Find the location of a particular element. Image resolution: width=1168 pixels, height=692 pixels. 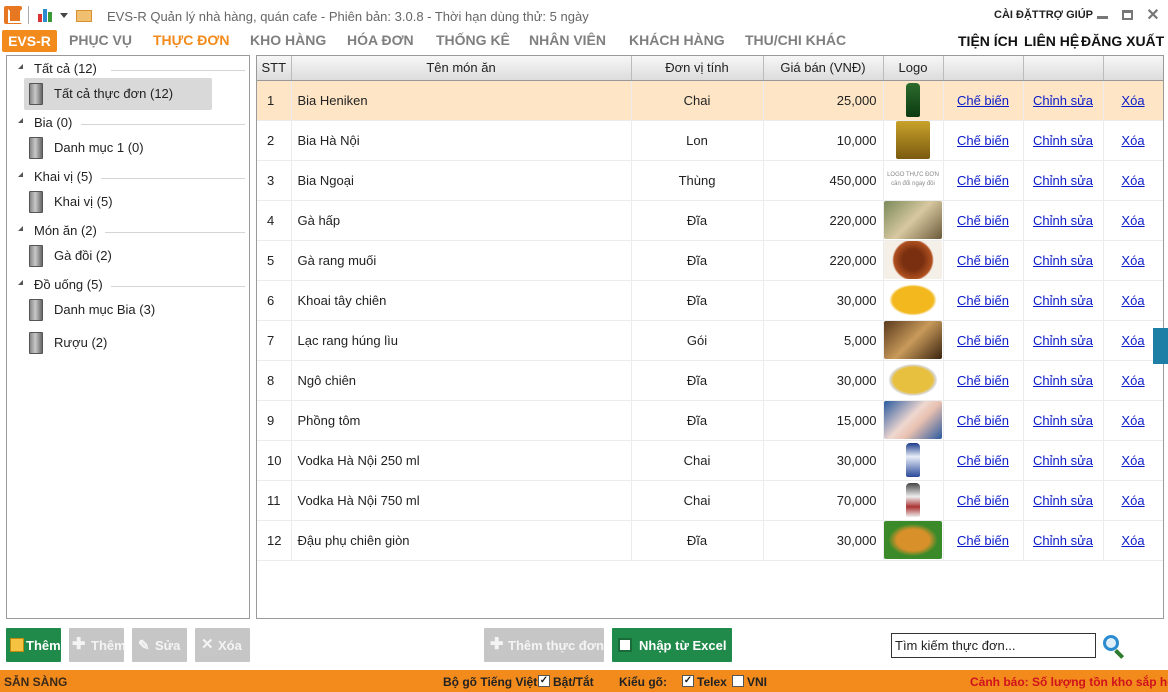

tree-group-bia: Bia (0) is located at coordinates (128, 123).